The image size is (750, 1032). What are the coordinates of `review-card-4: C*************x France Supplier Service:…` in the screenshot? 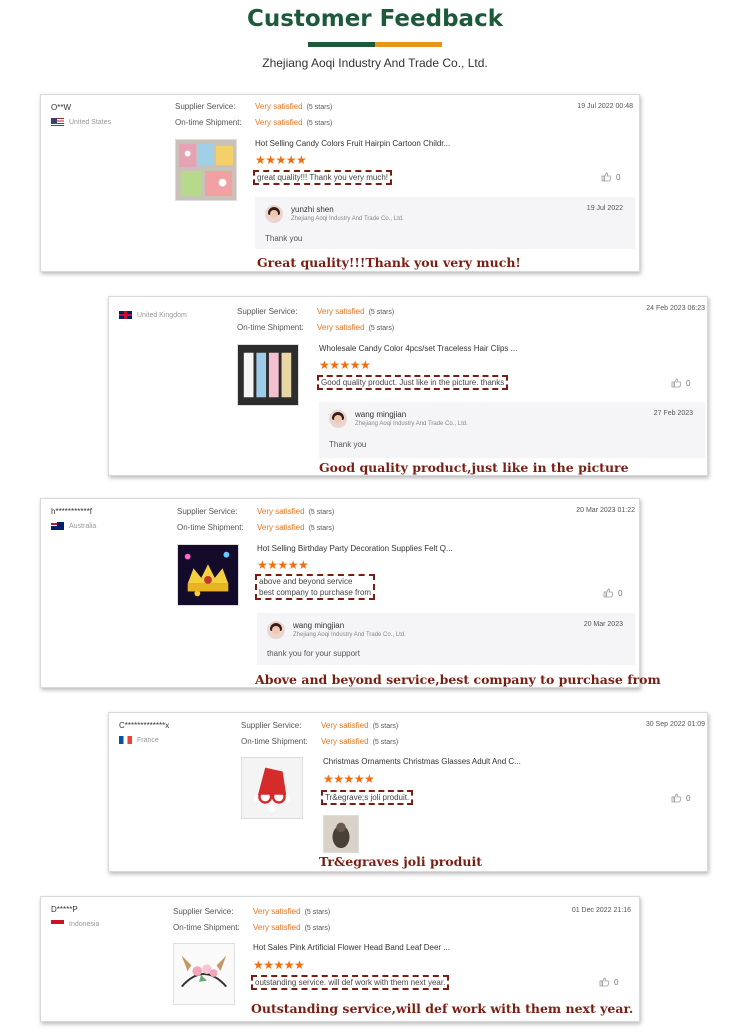 It's located at (408, 792).